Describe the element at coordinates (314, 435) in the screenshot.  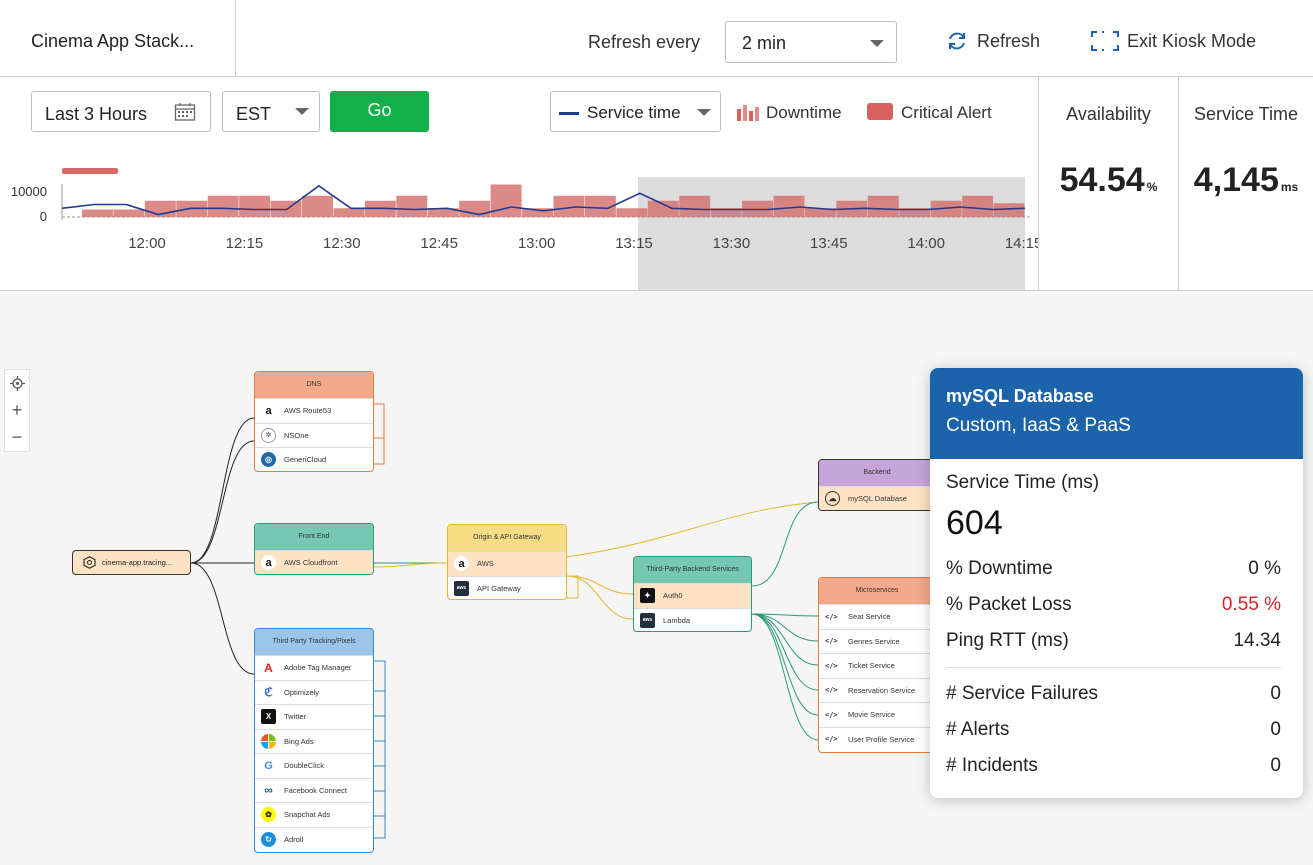
I see `service-nsone: ✲ NSOne` at that location.